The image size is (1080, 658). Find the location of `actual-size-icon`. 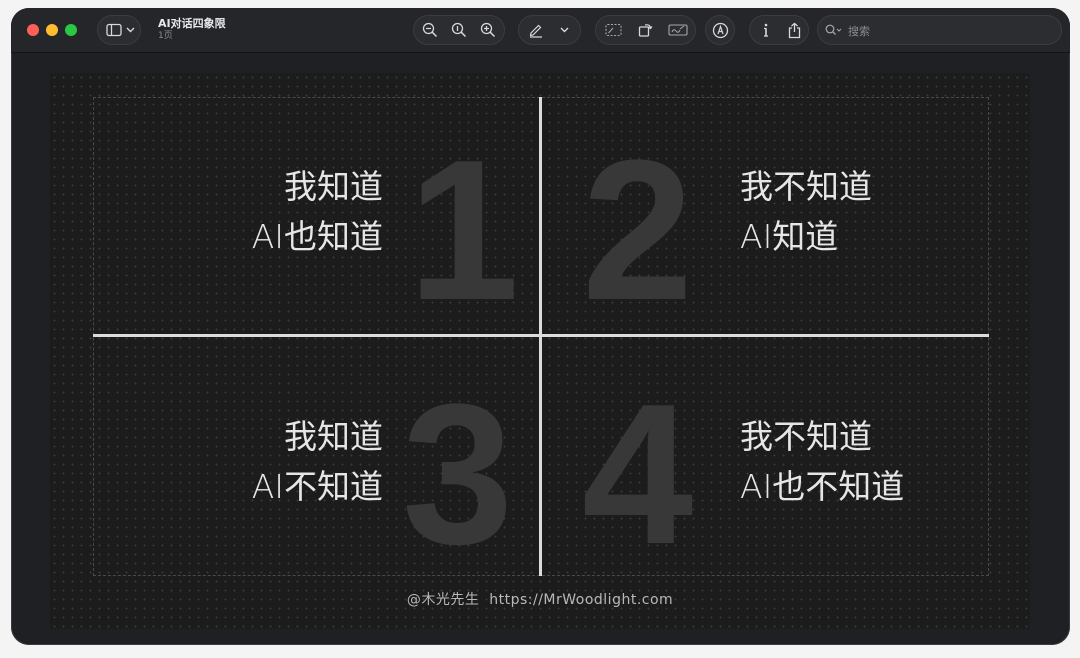

actual-size-icon is located at coordinates (459, 30).